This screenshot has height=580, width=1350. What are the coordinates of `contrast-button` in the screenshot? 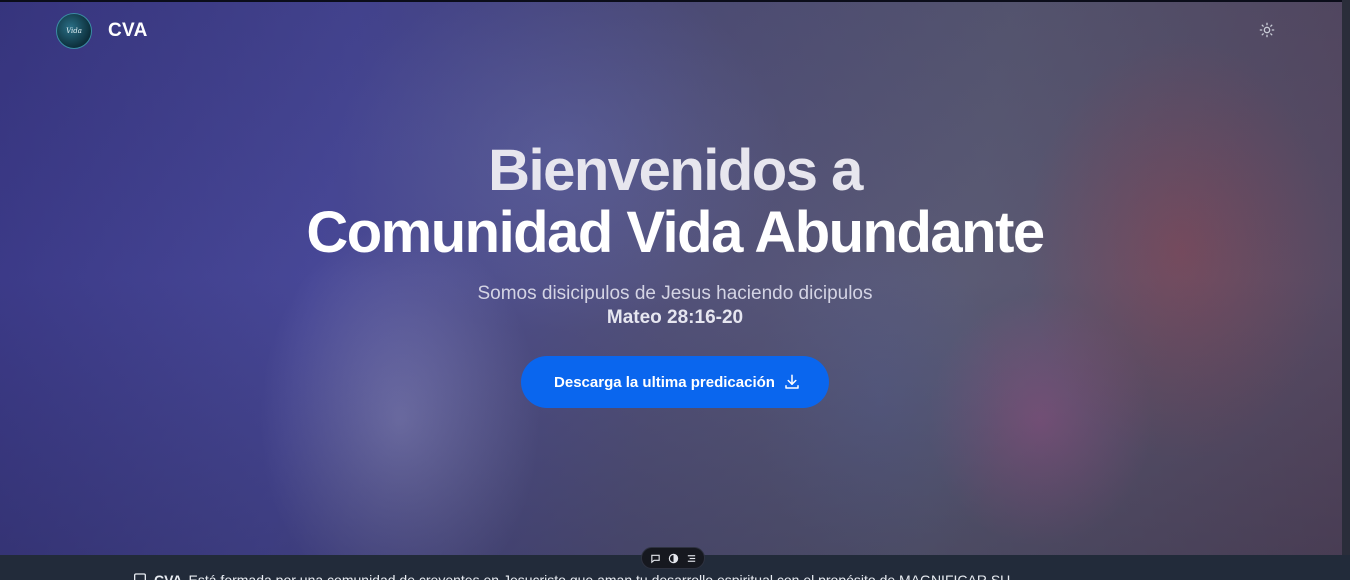 It's located at (673, 558).